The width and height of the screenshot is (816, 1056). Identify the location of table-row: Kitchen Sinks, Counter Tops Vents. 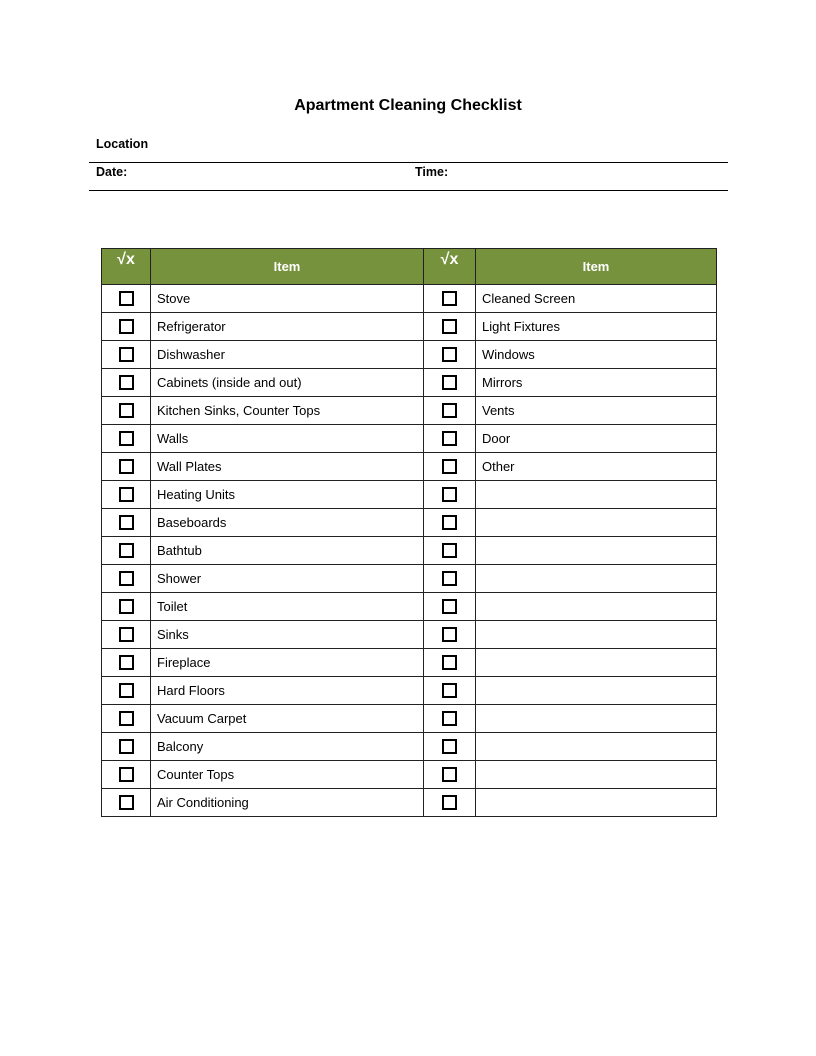
(409, 410).